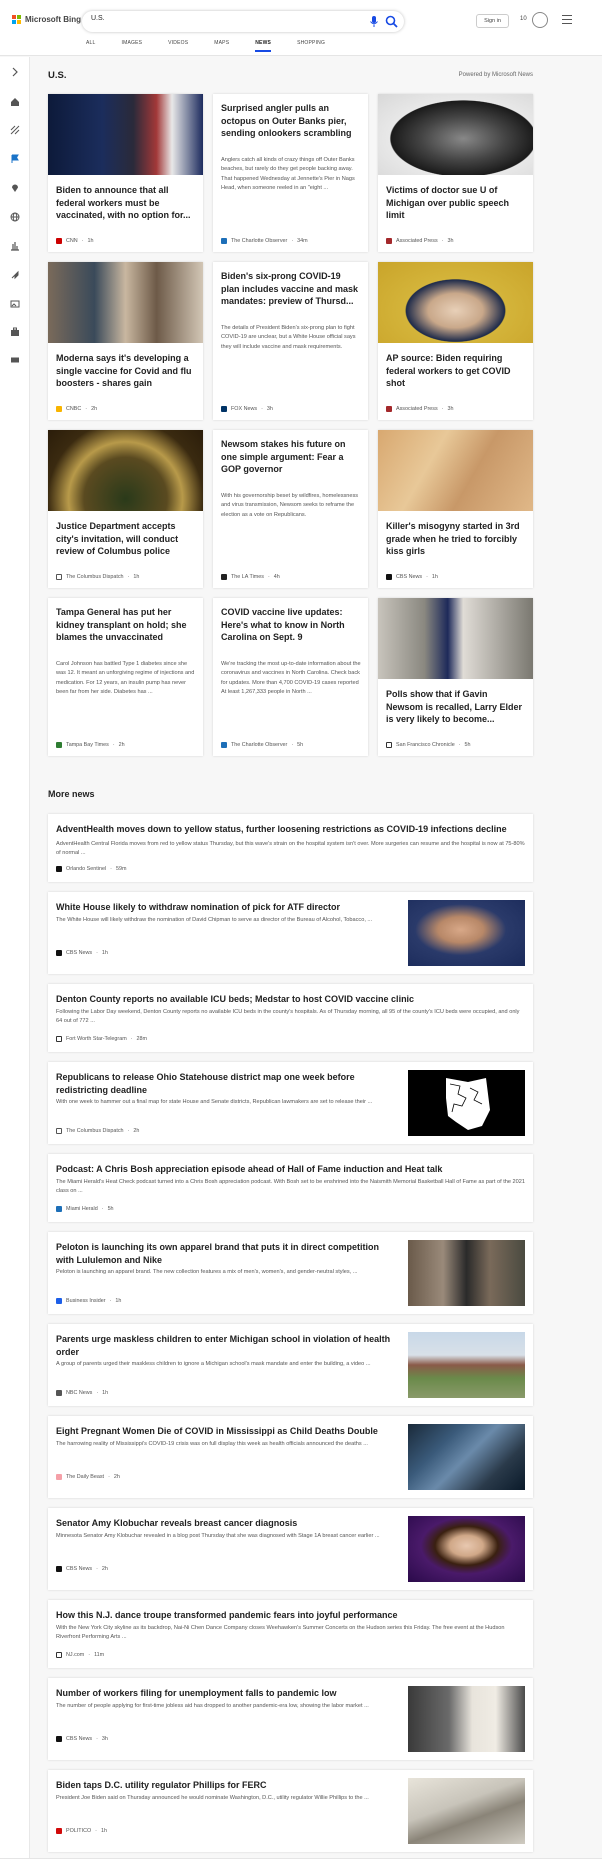 The image size is (602, 1875). What do you see at coordinates (15, 159) in the screenshot?
I see `flag-icon` at bounding box center [15, 159].